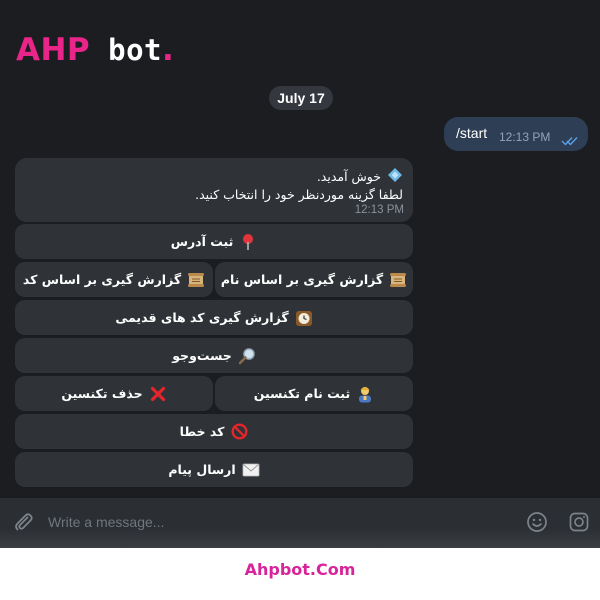 This screenshot has width=600, height=600. I want to click on instruction-text: لطفا گزینه موردنظر خود را انتخاب کنید., so click(299, 194).